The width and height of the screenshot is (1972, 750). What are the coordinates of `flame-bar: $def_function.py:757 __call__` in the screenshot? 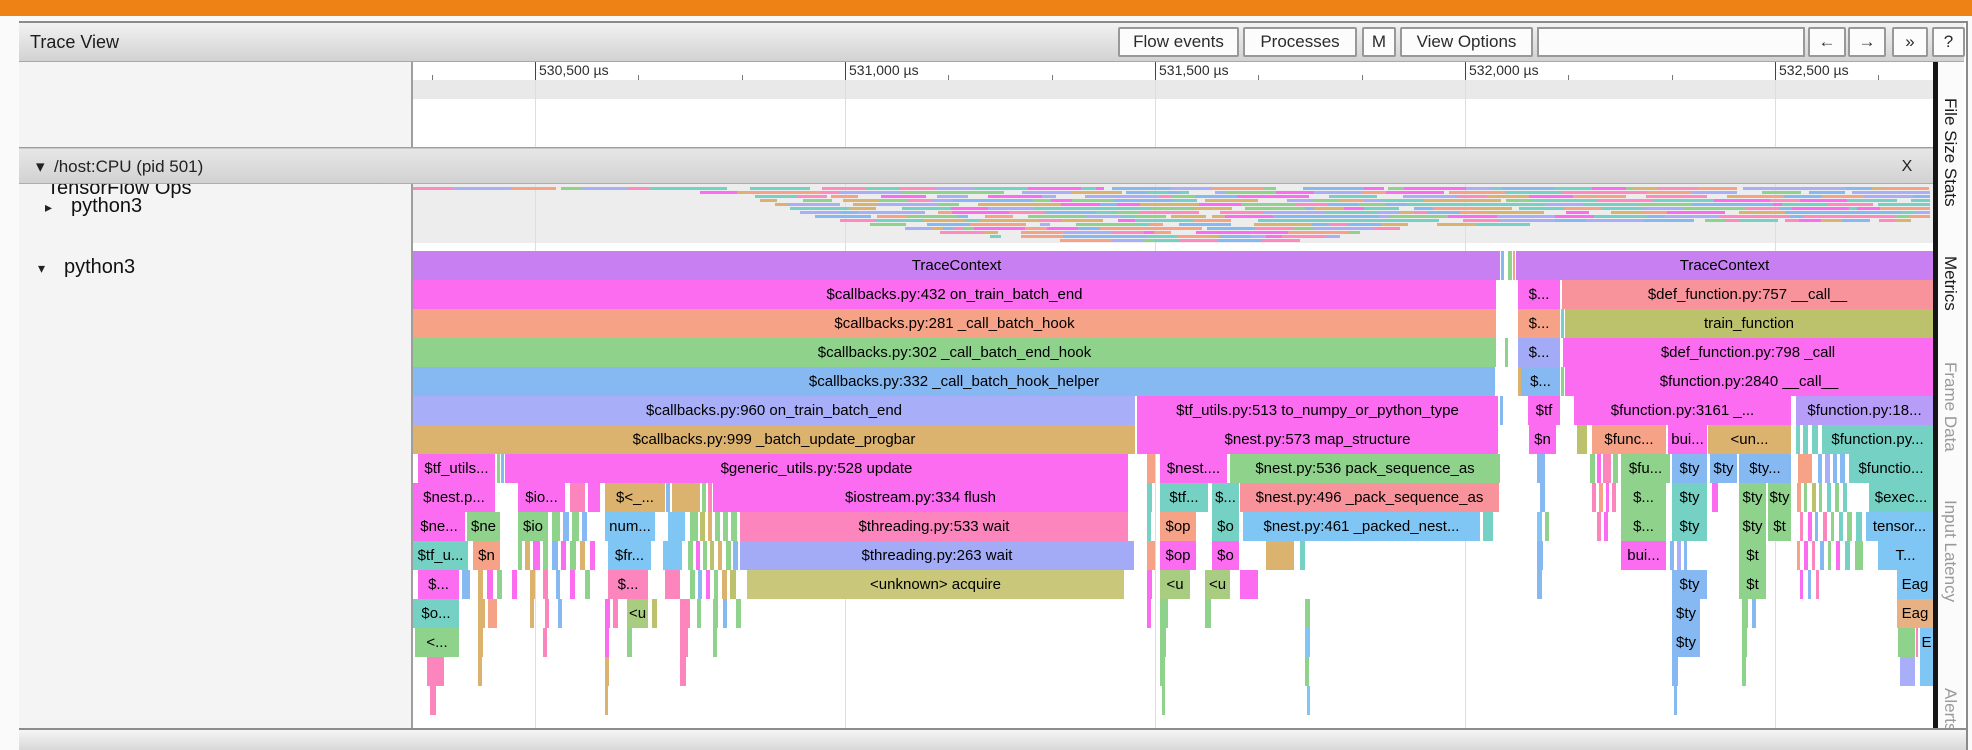 It's located at (1747, 294).